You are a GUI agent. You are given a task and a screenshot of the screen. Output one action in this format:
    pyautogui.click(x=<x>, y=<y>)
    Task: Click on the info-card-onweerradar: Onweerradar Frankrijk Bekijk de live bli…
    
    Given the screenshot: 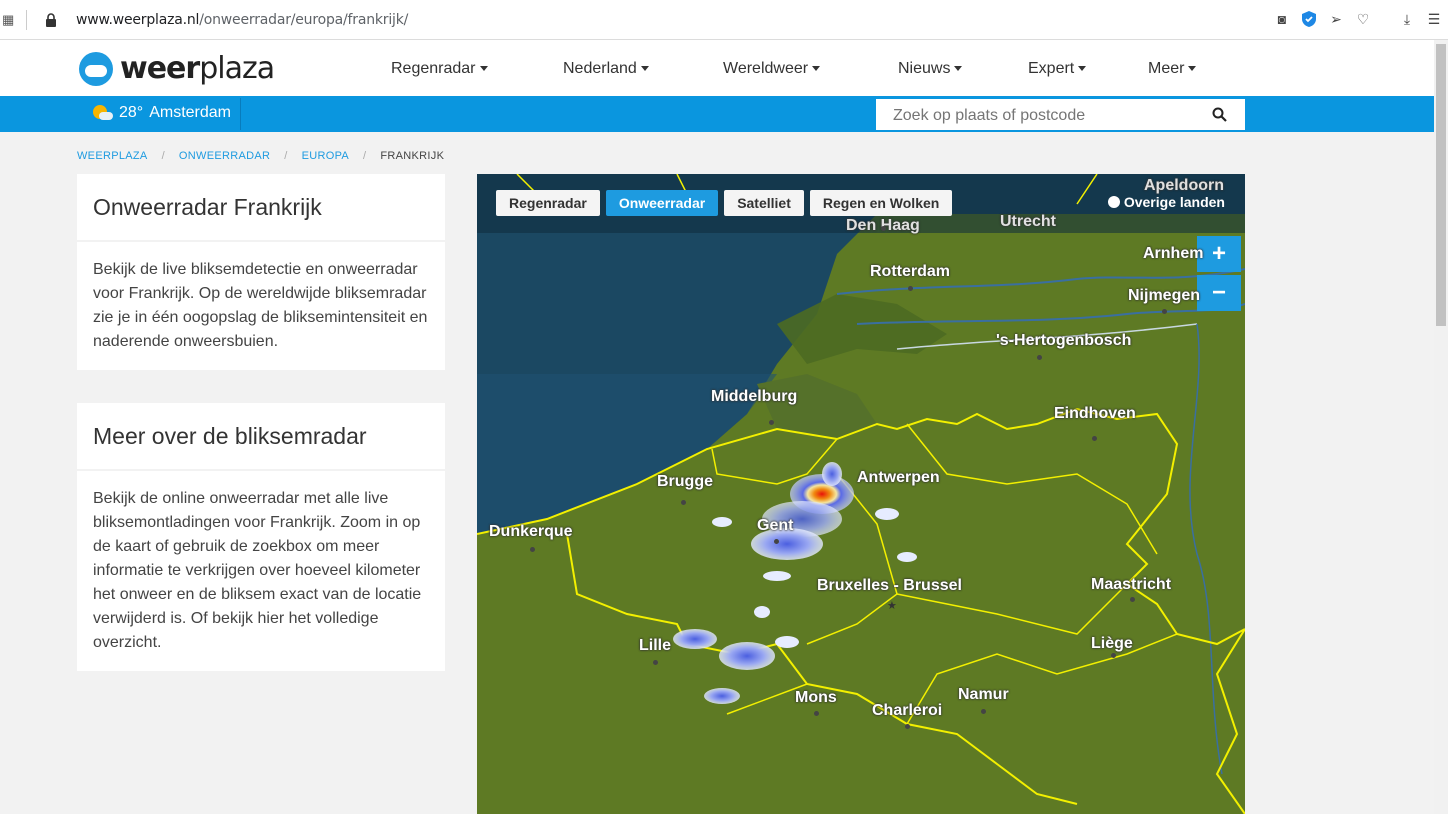 What is the action you would take?
    pyautogui.click(x=261, y=272)
    